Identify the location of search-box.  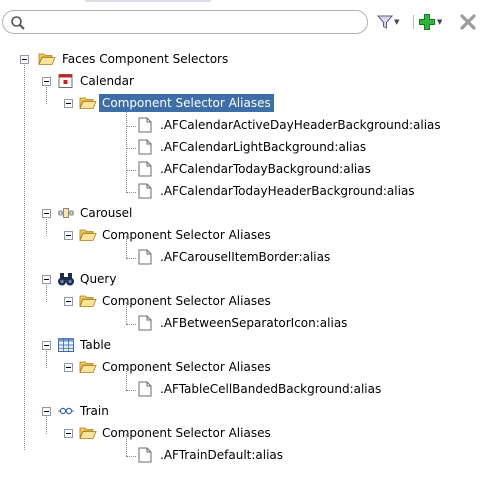
(185, 22).